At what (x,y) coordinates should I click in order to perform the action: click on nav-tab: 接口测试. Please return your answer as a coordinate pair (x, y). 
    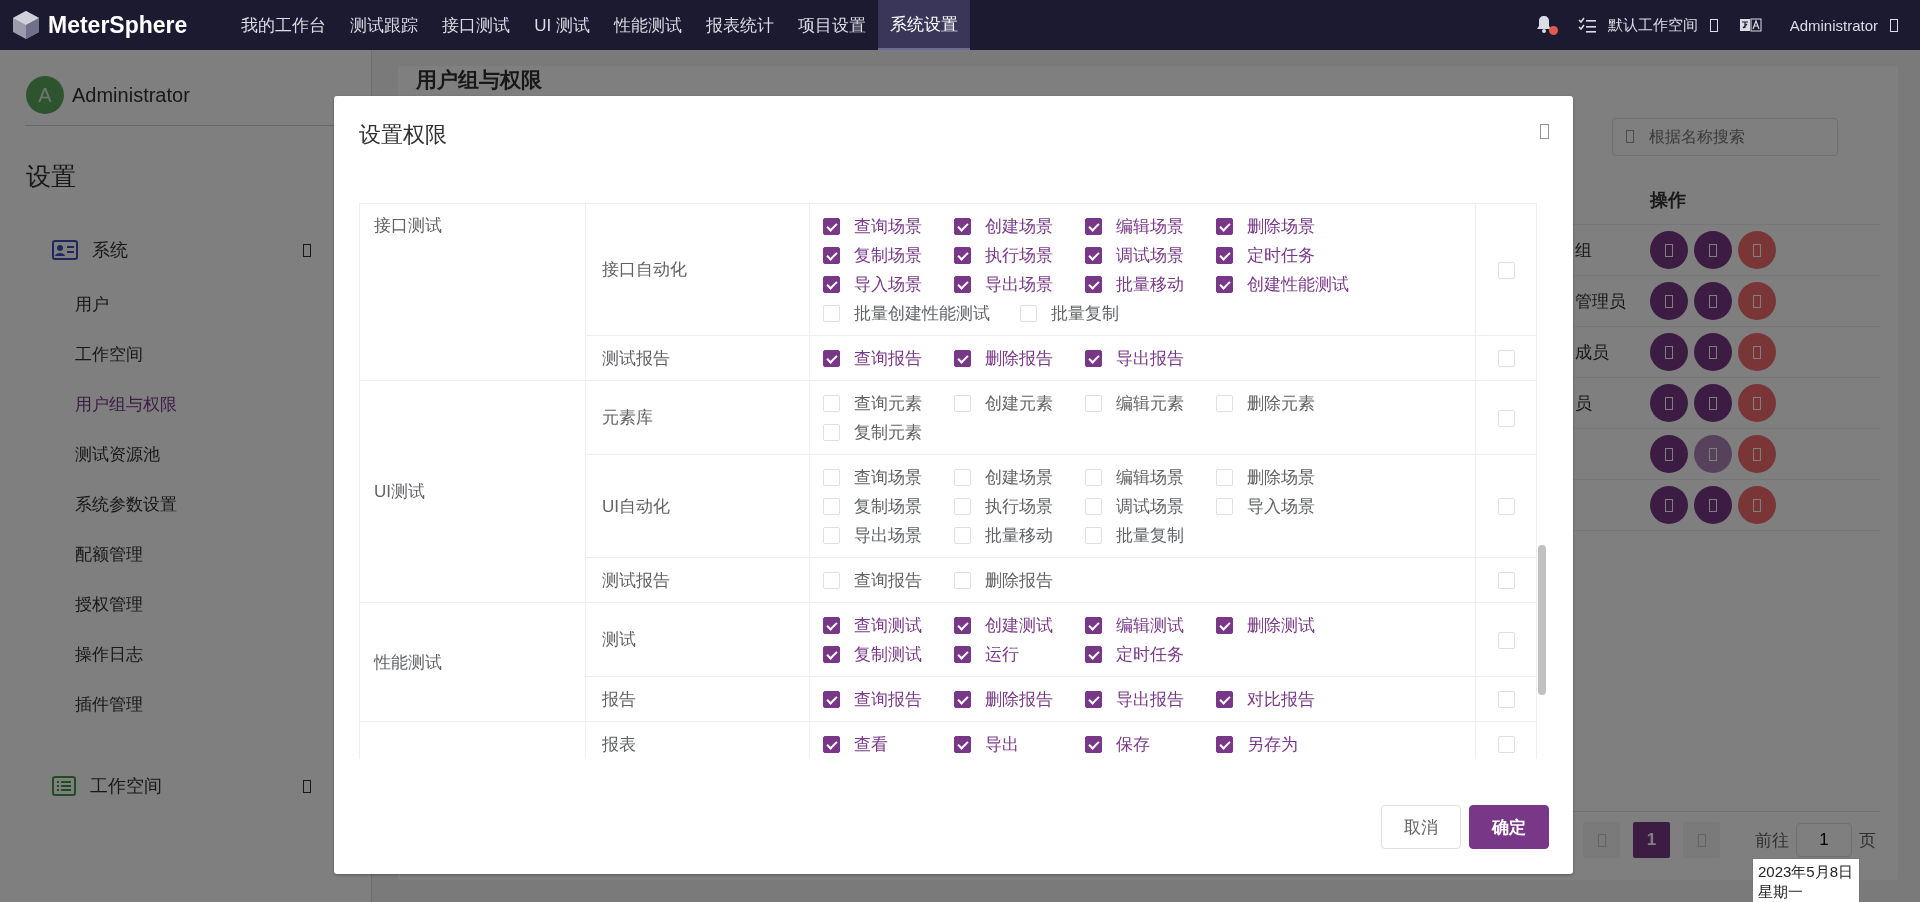
    Looking at the image, I should click on (476, 25).